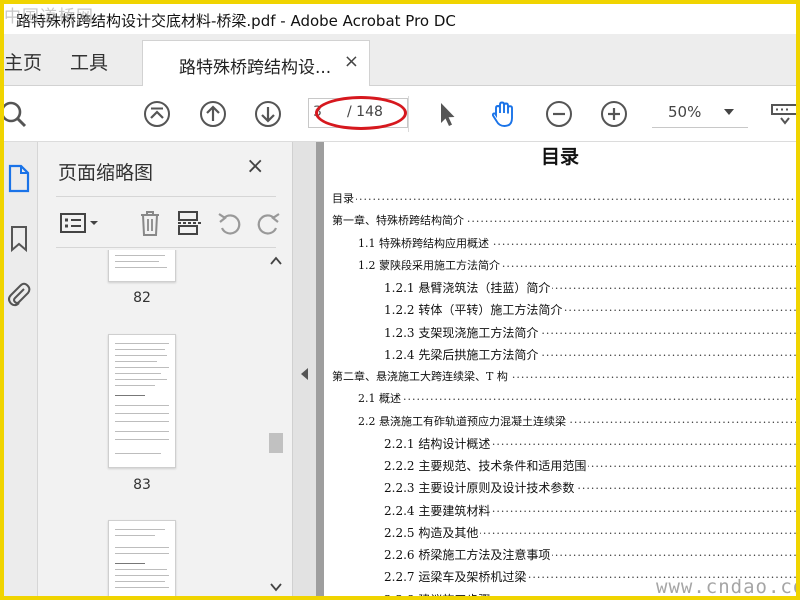  I want to click on scrollbar-thumb, so click(276, 443).